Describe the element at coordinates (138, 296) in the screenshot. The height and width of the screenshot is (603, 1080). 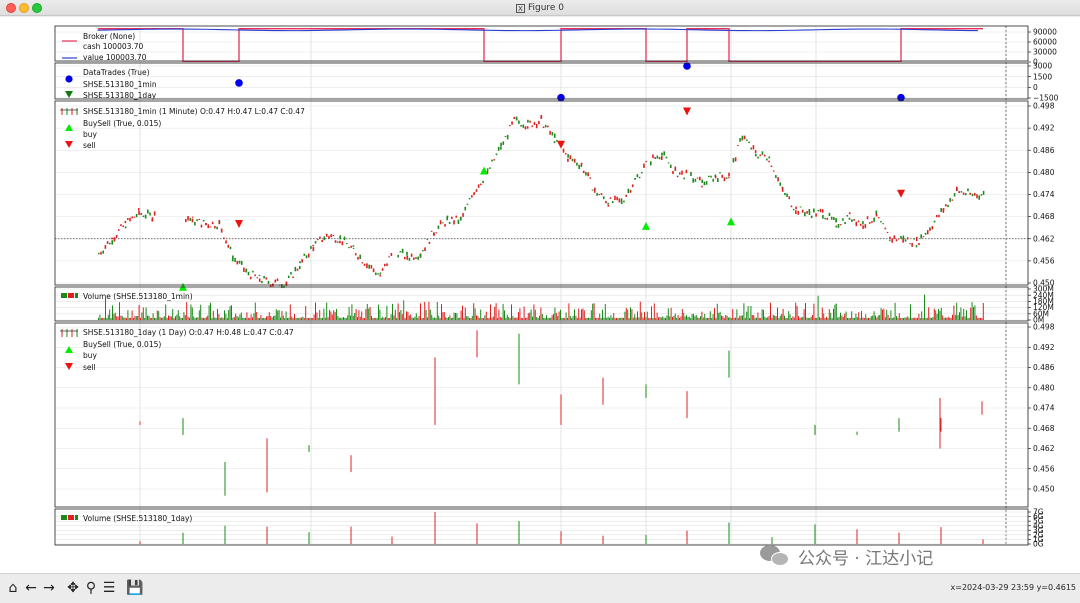
I see `volume-1min-legend-text: Volume (SHSE.513180_1min)` at that location.